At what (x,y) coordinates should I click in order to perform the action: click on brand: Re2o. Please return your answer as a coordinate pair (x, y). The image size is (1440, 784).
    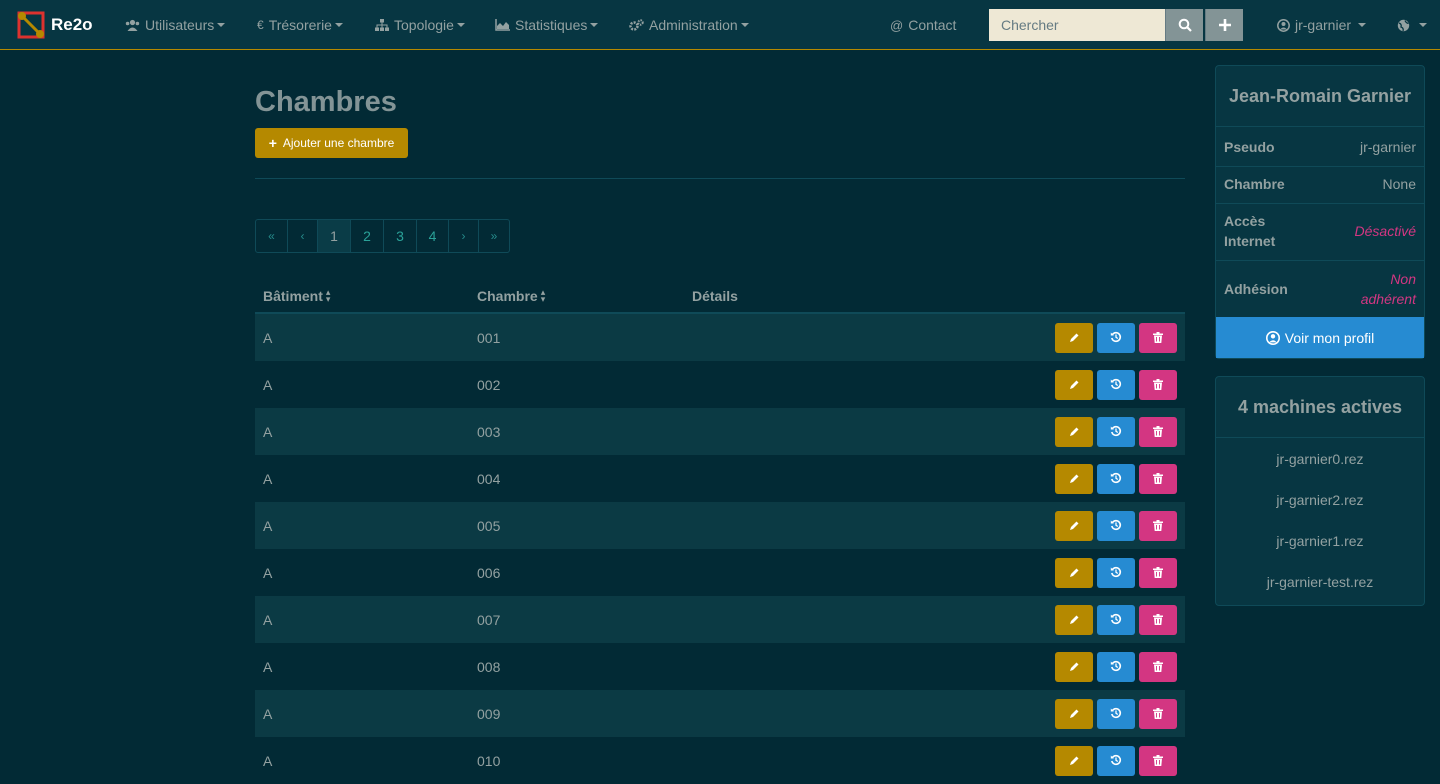
    Looking at the image, I should click on (54, 25).